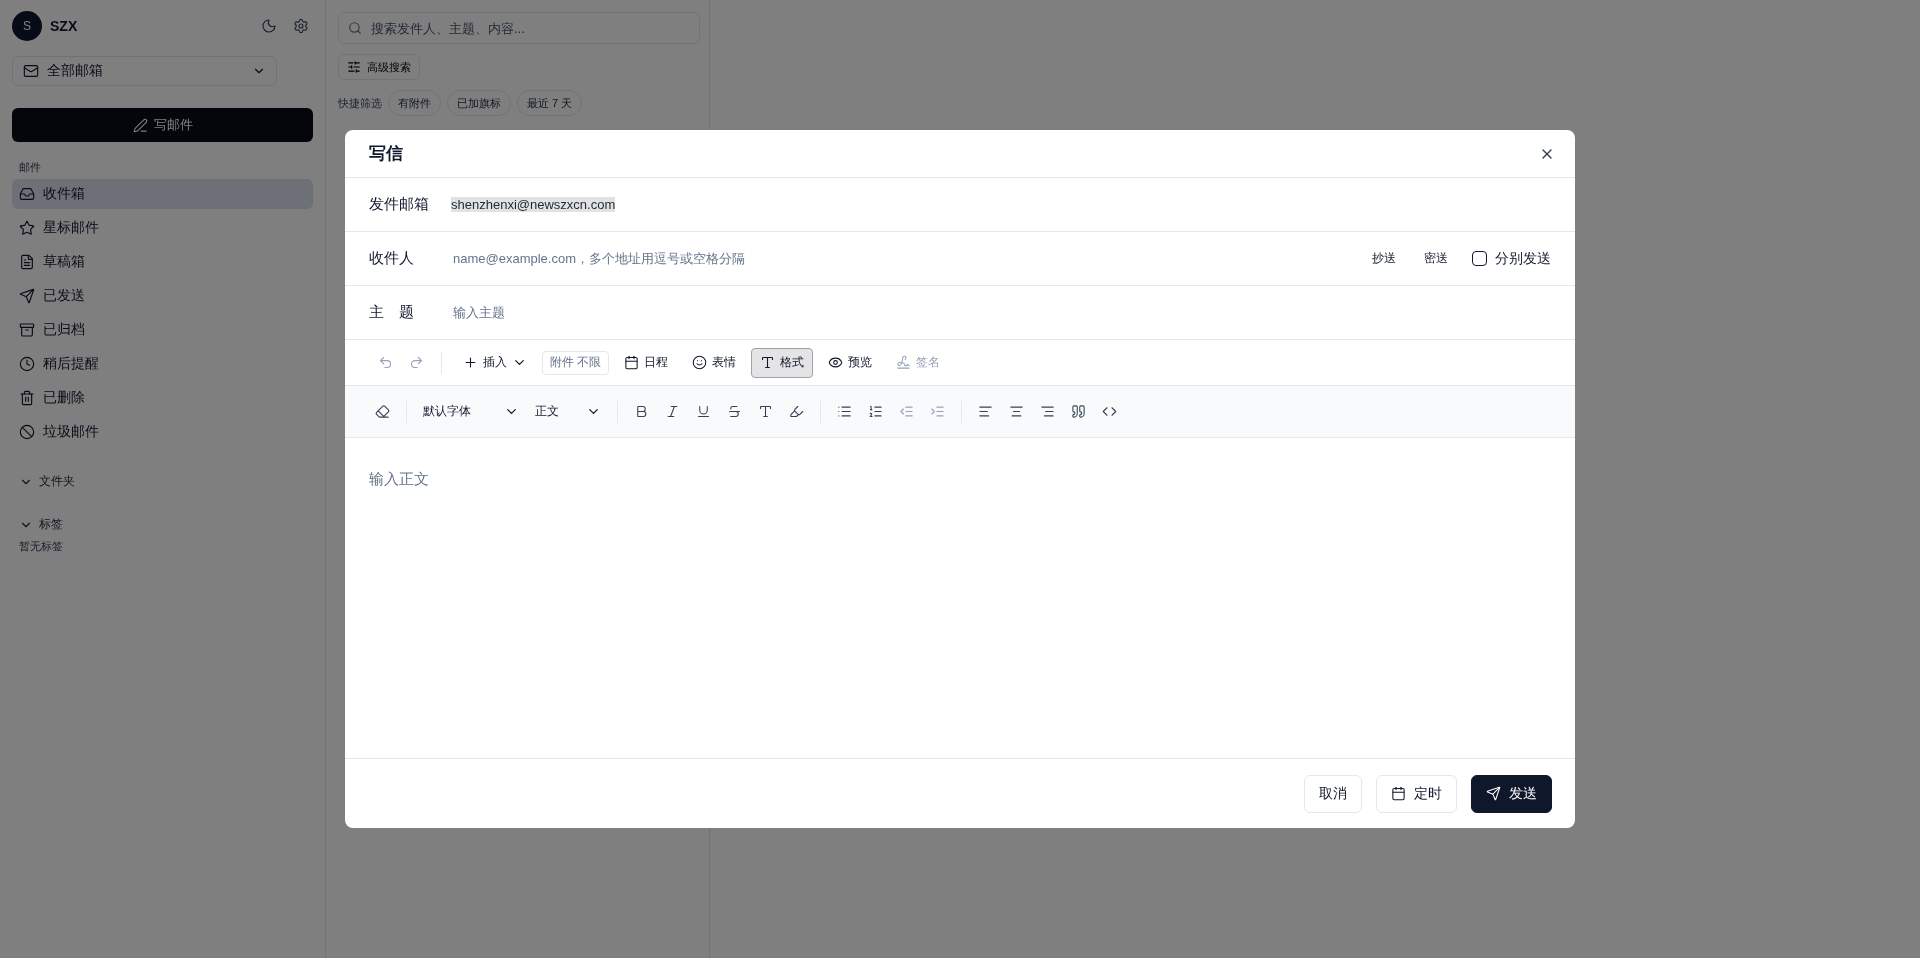 This screenshot has width=1920, height=958. I want to click on field-label: 主 题, so click(392, 312).